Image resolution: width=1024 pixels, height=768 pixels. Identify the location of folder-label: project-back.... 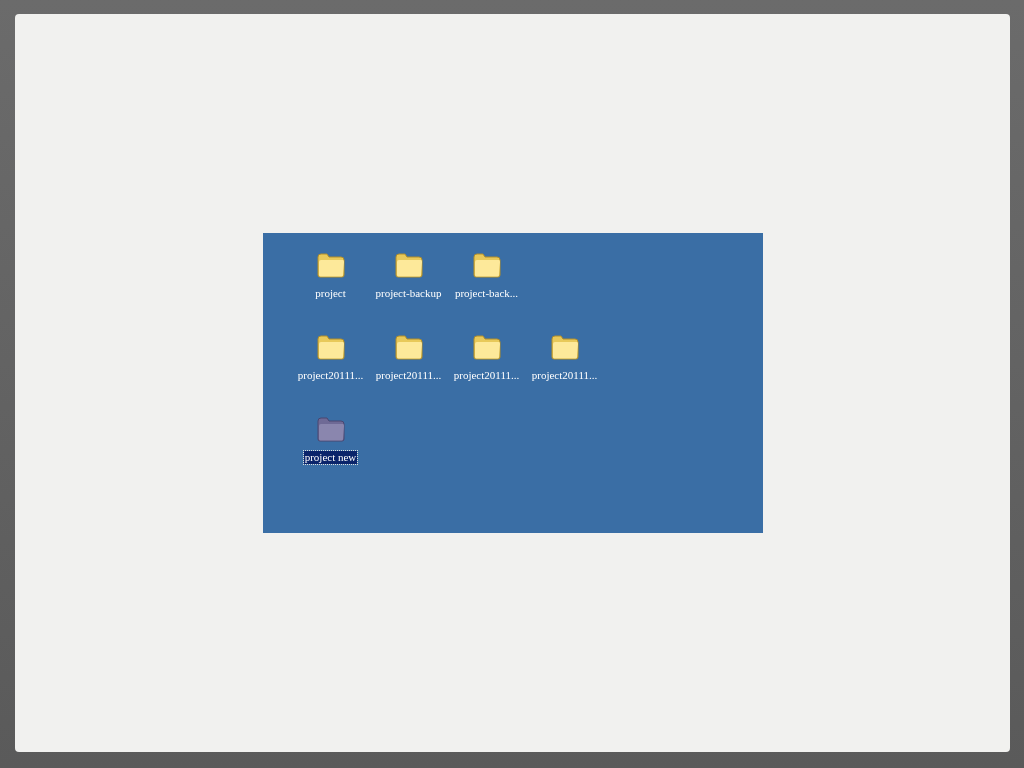
(486, 293).